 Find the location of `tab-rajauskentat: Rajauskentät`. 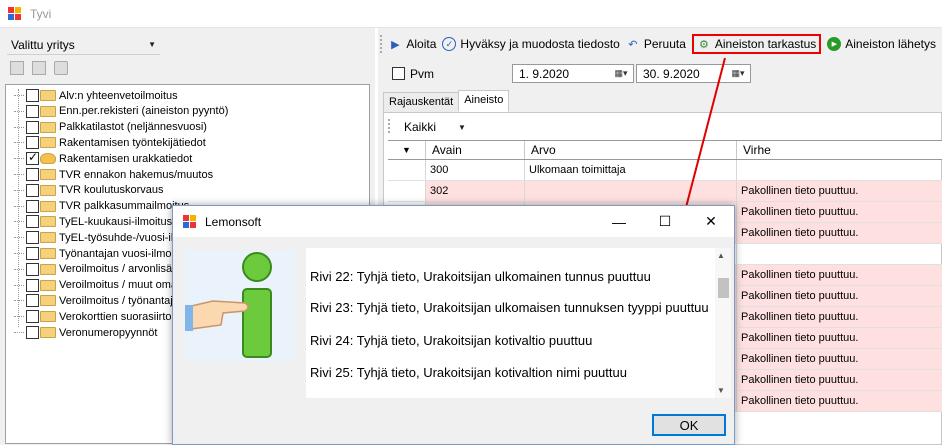

tab-rajauskentat: Rajauskentät is located at coordinates (421, 103).